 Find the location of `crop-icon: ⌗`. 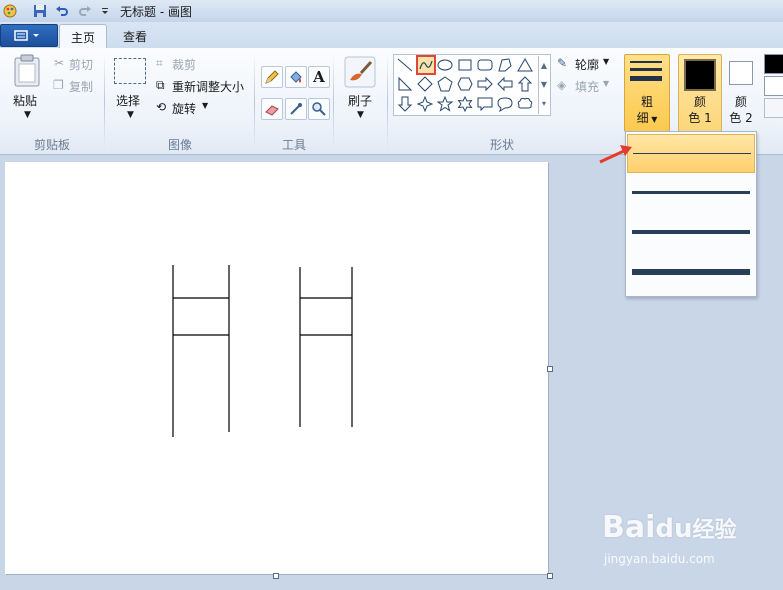

crop-icon: ⌗ is located at coordinates (159, 63).